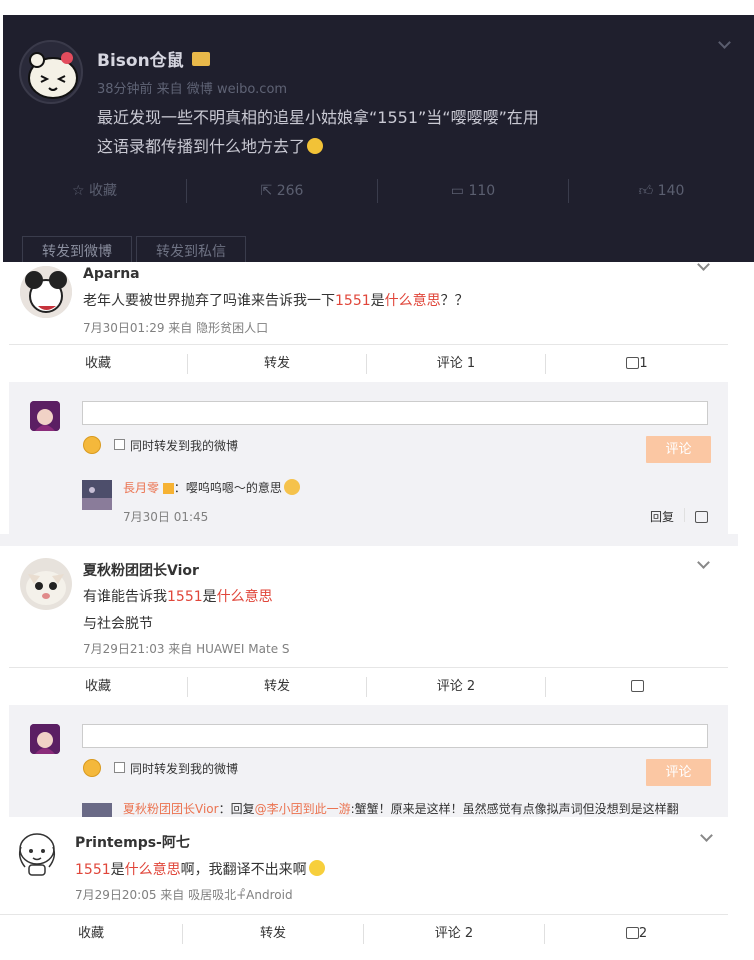 This screenshot has height=960, width=754. What do you see at coordinates (459, 191) in the screenshot?
I see `comment-icon: ▭` at bounding box center [459, 191].